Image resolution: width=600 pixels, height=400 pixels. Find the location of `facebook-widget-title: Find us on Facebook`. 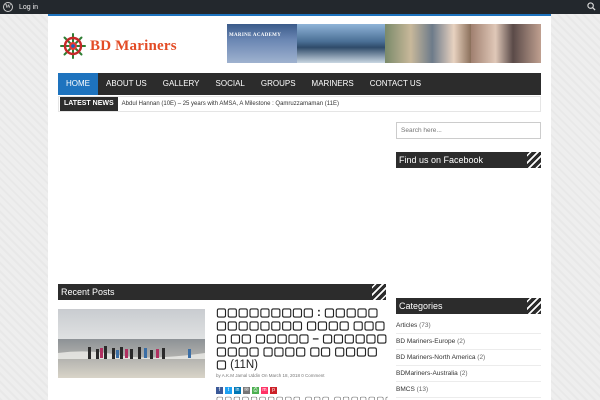

facebook-widget-title: Find us on Facebook is located at coordinates (468, 160).